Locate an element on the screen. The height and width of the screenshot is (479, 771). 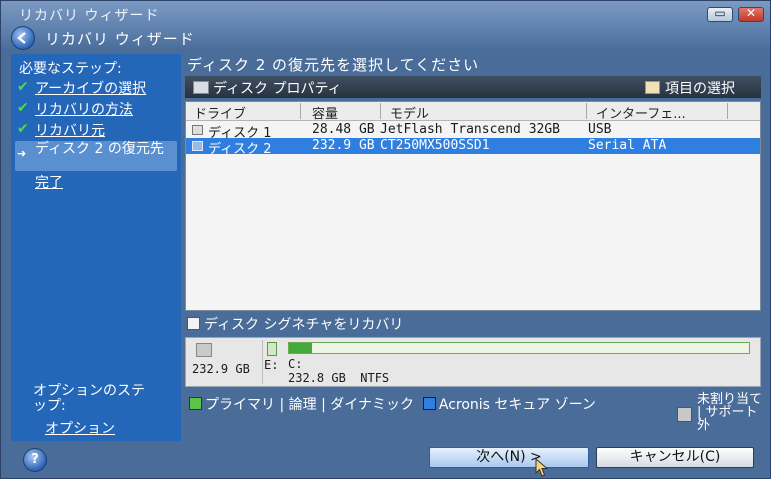
partition-panel: 232.9 GB E: C: 232.8 GB NTFS is located at coordinates (473, 362).